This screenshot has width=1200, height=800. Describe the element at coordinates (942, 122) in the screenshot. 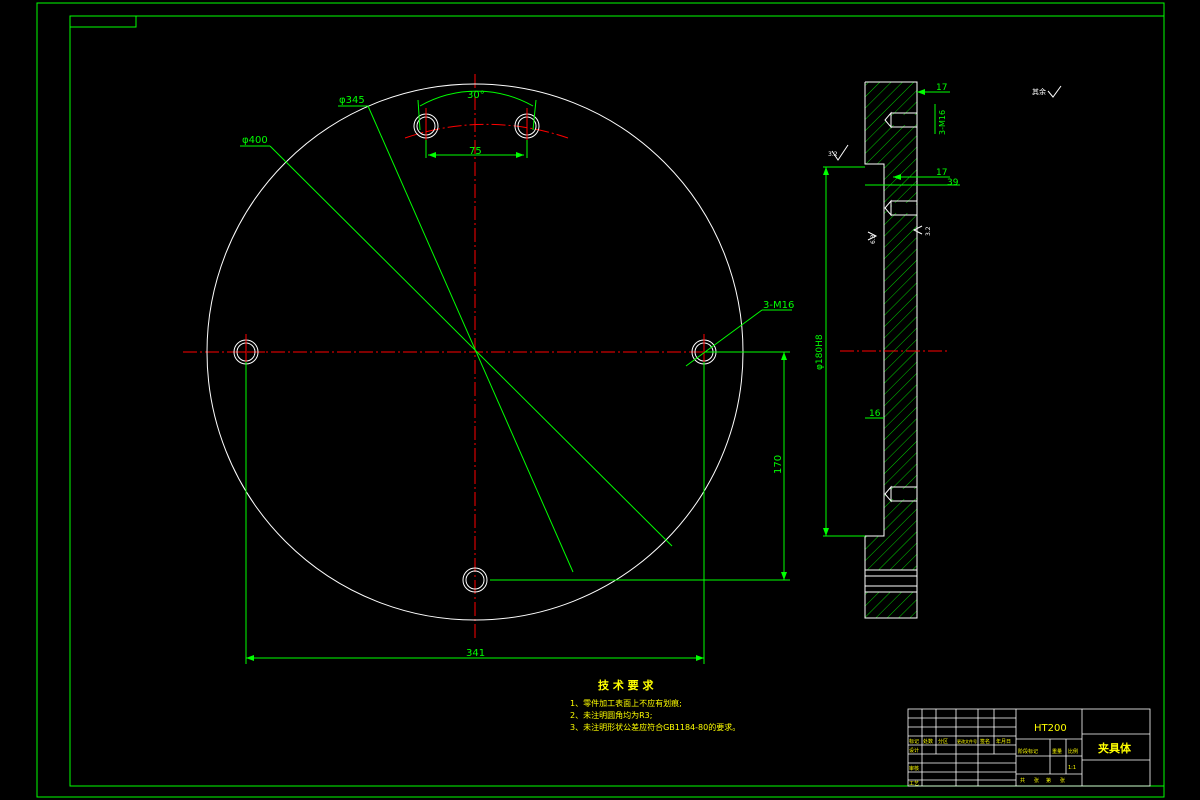

I see `dim-side-m16: 3-M16` at that location.